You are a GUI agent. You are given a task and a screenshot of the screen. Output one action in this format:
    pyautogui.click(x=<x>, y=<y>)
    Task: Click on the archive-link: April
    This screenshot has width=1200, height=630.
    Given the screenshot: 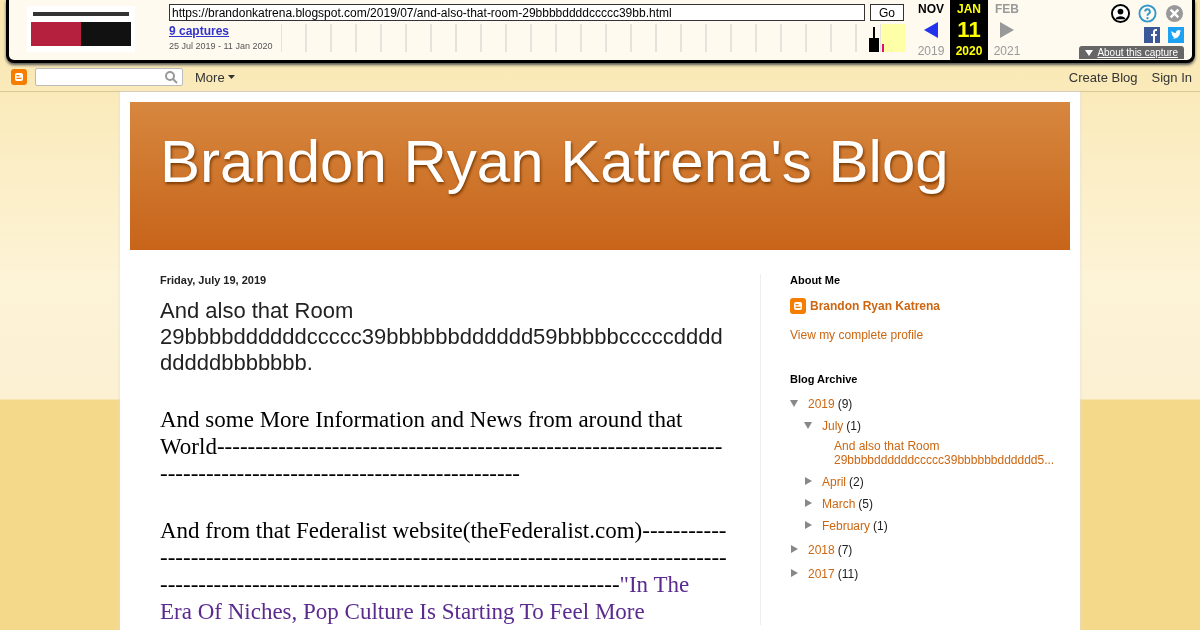 What is the action you would take?
    pyautogui.click(x=834, y=482)
    